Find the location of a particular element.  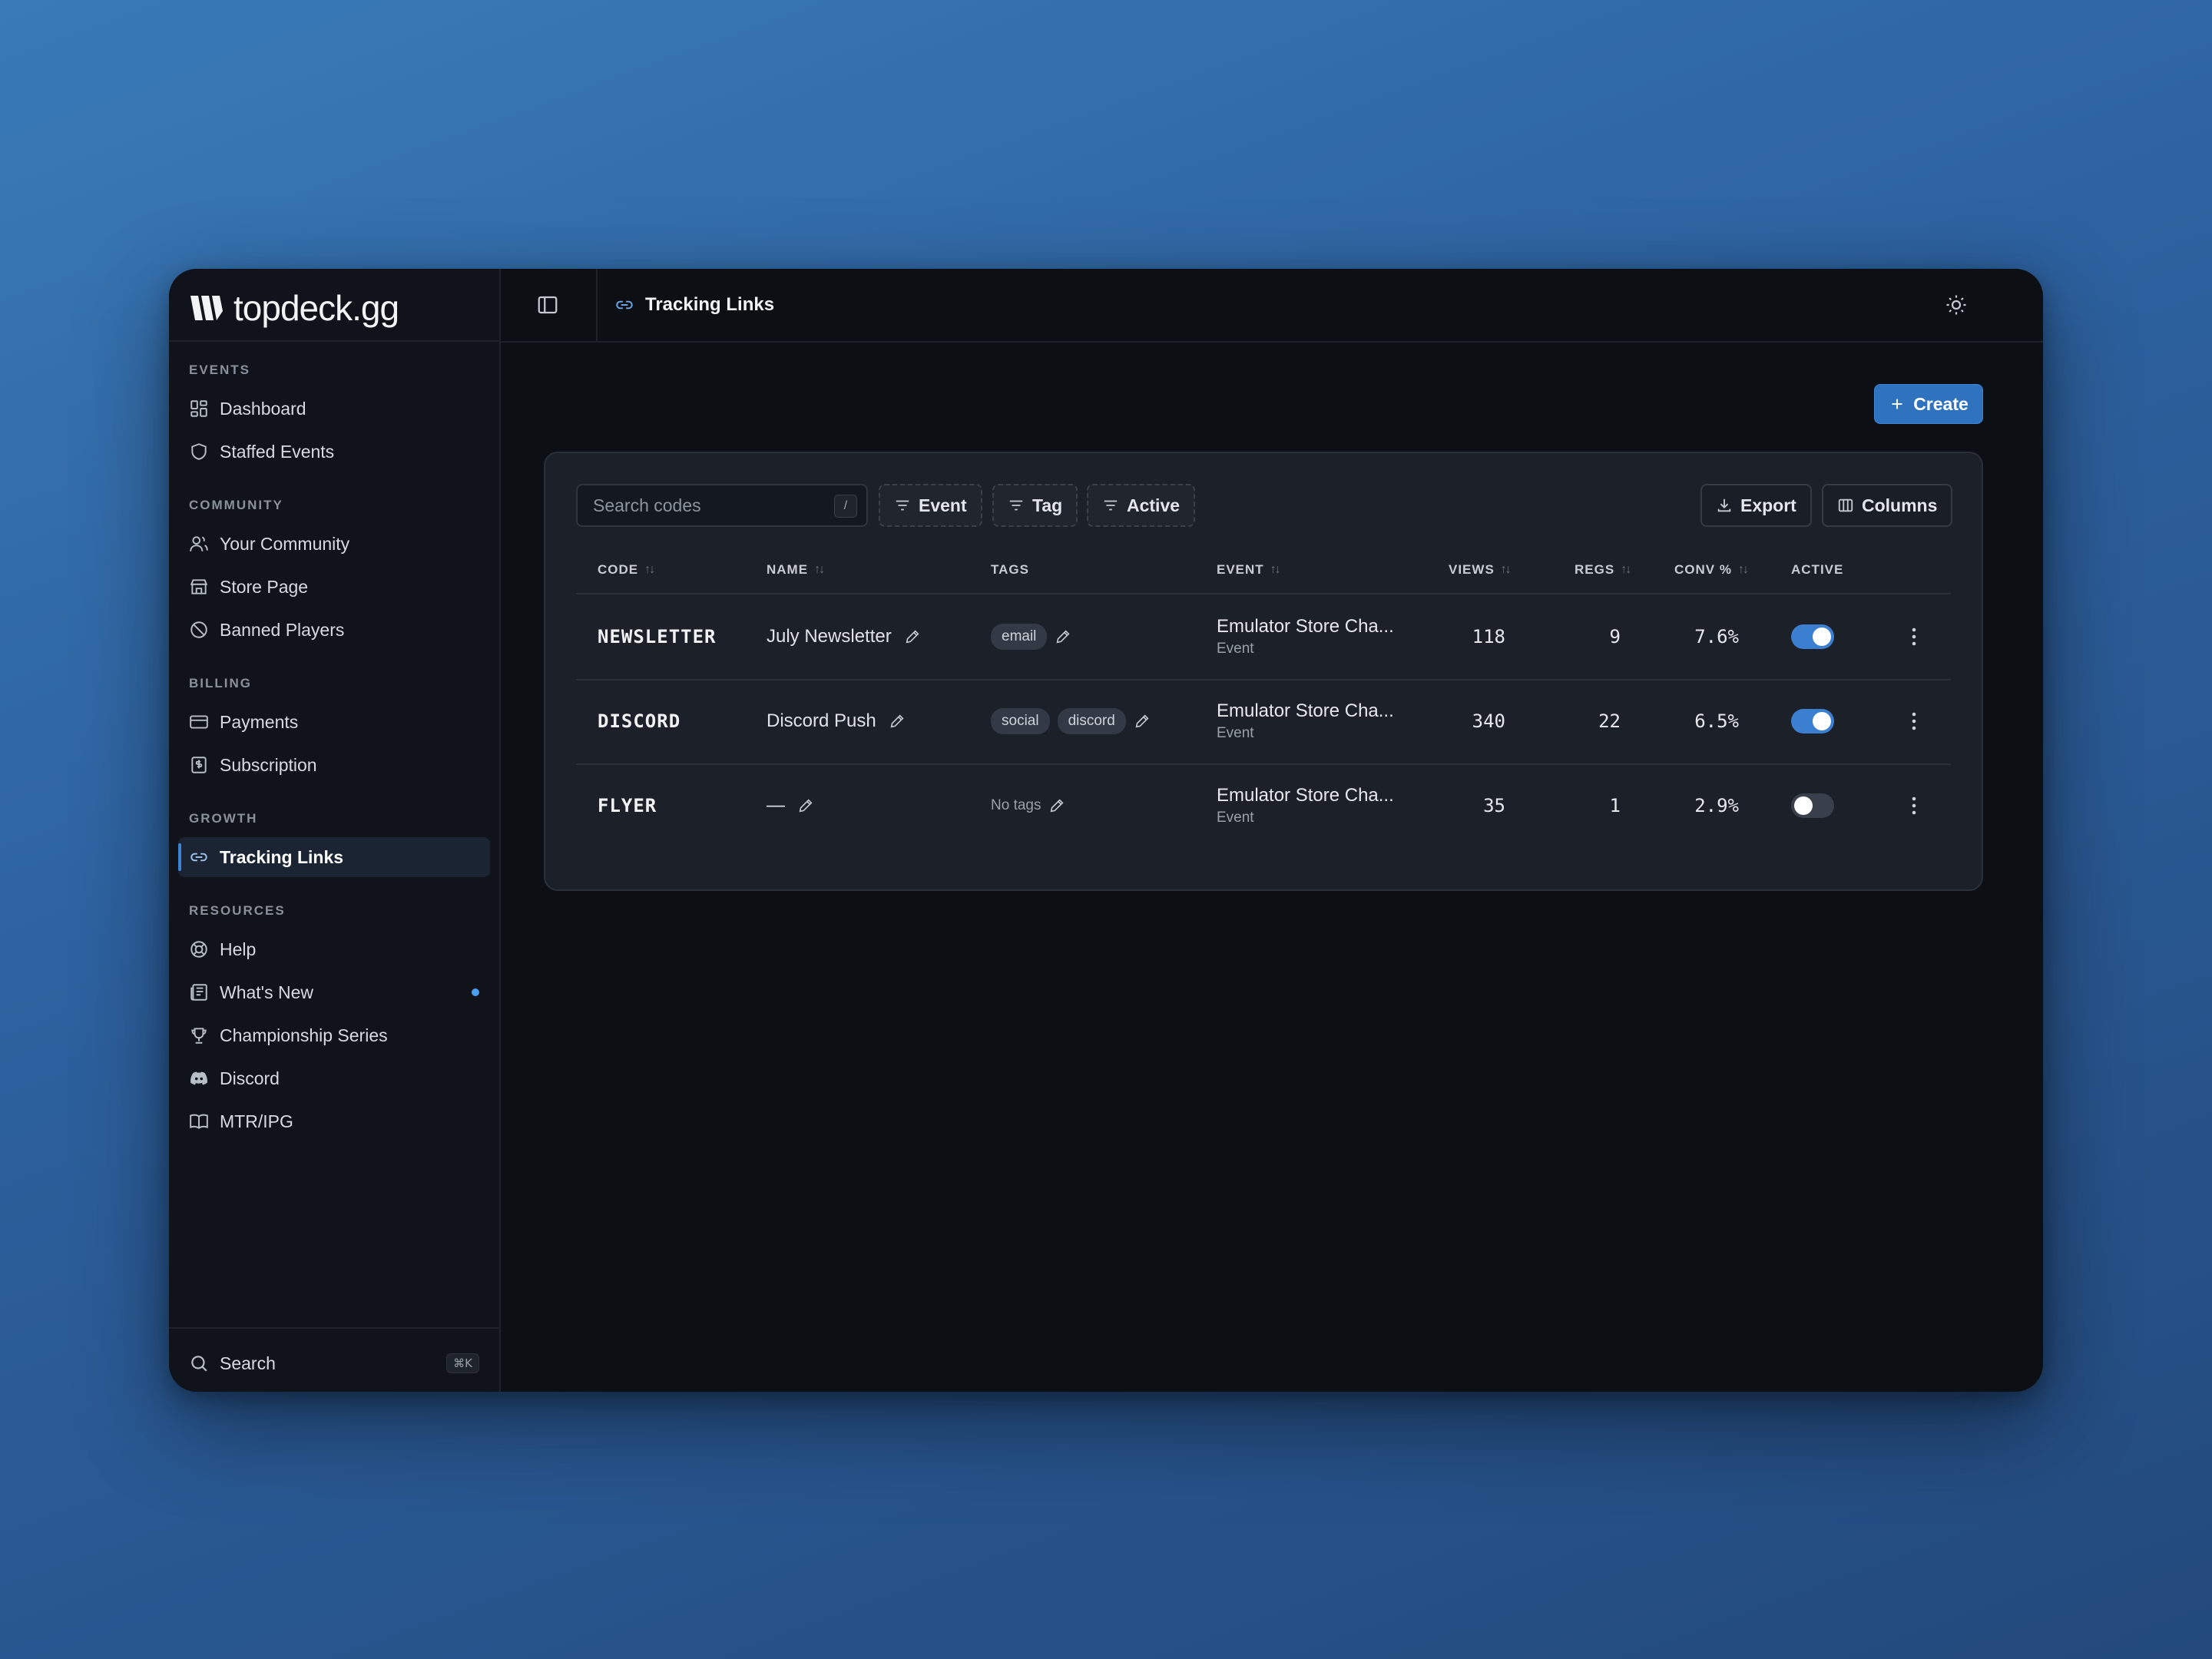

tag-badge: email is located at coordinates (1020, 637).